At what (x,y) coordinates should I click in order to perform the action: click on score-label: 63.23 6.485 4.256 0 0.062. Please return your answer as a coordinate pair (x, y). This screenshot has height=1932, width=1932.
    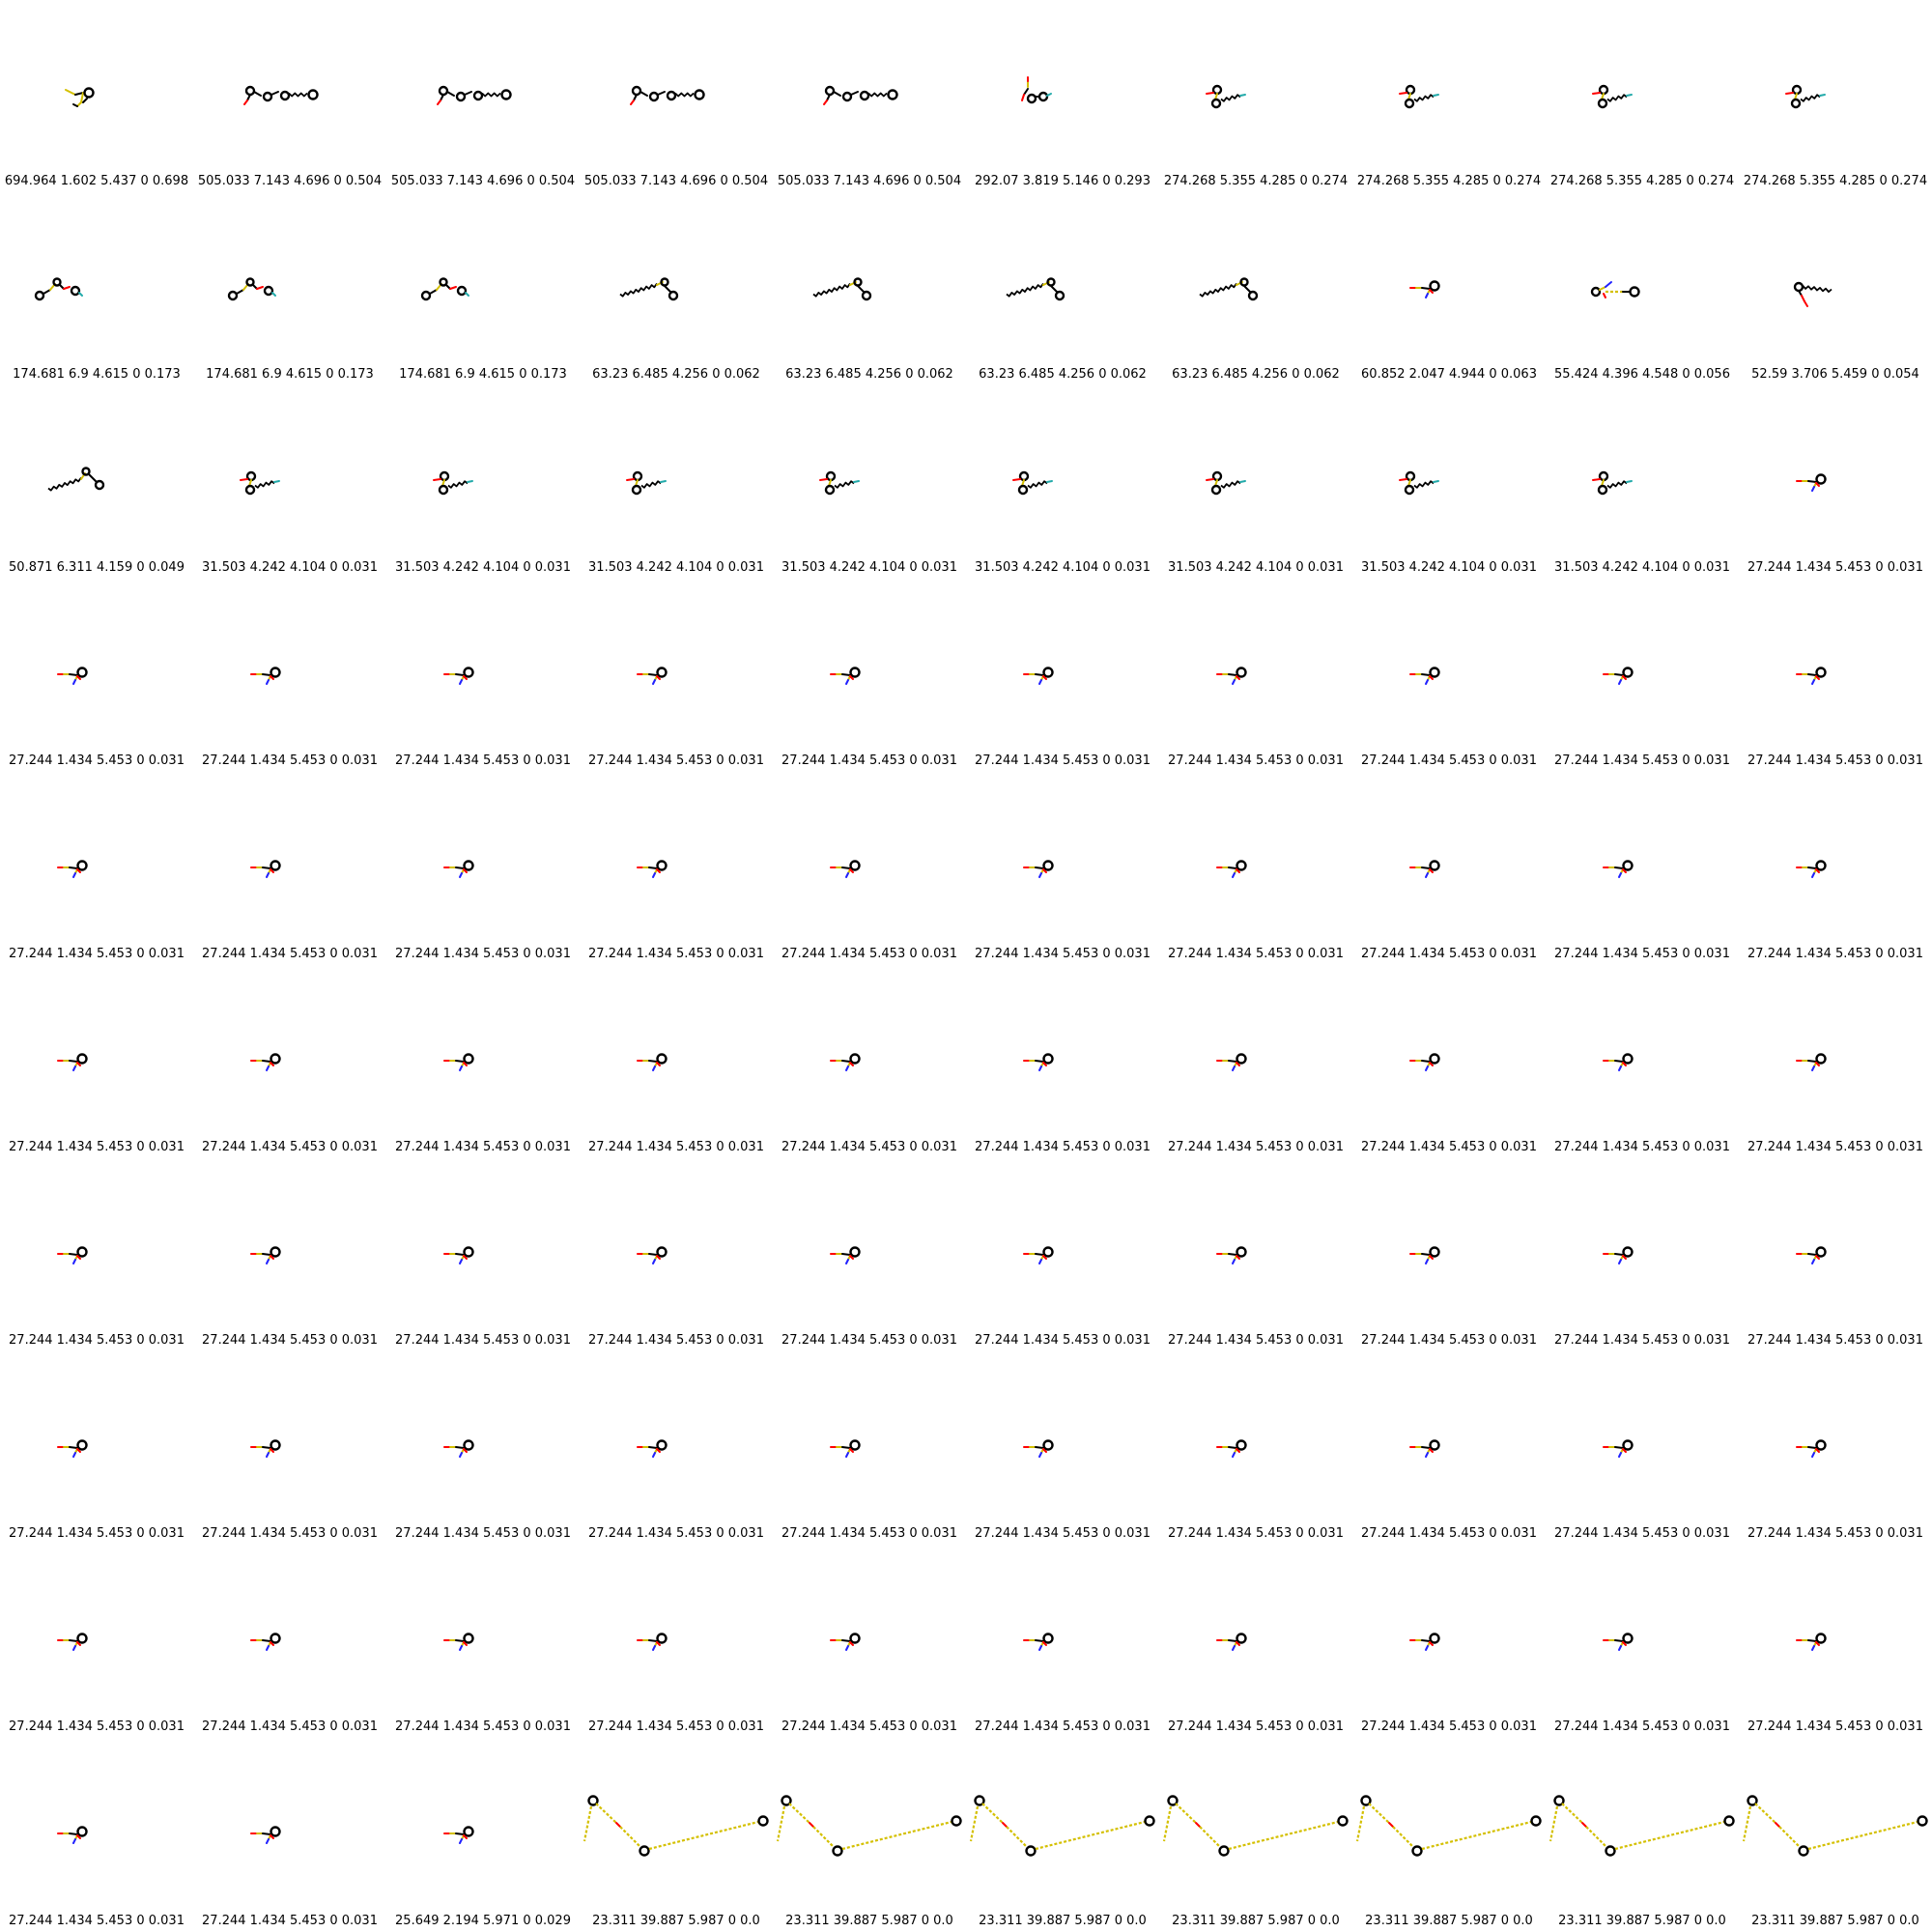
    Looking at the image, I should click on (1256, 374).